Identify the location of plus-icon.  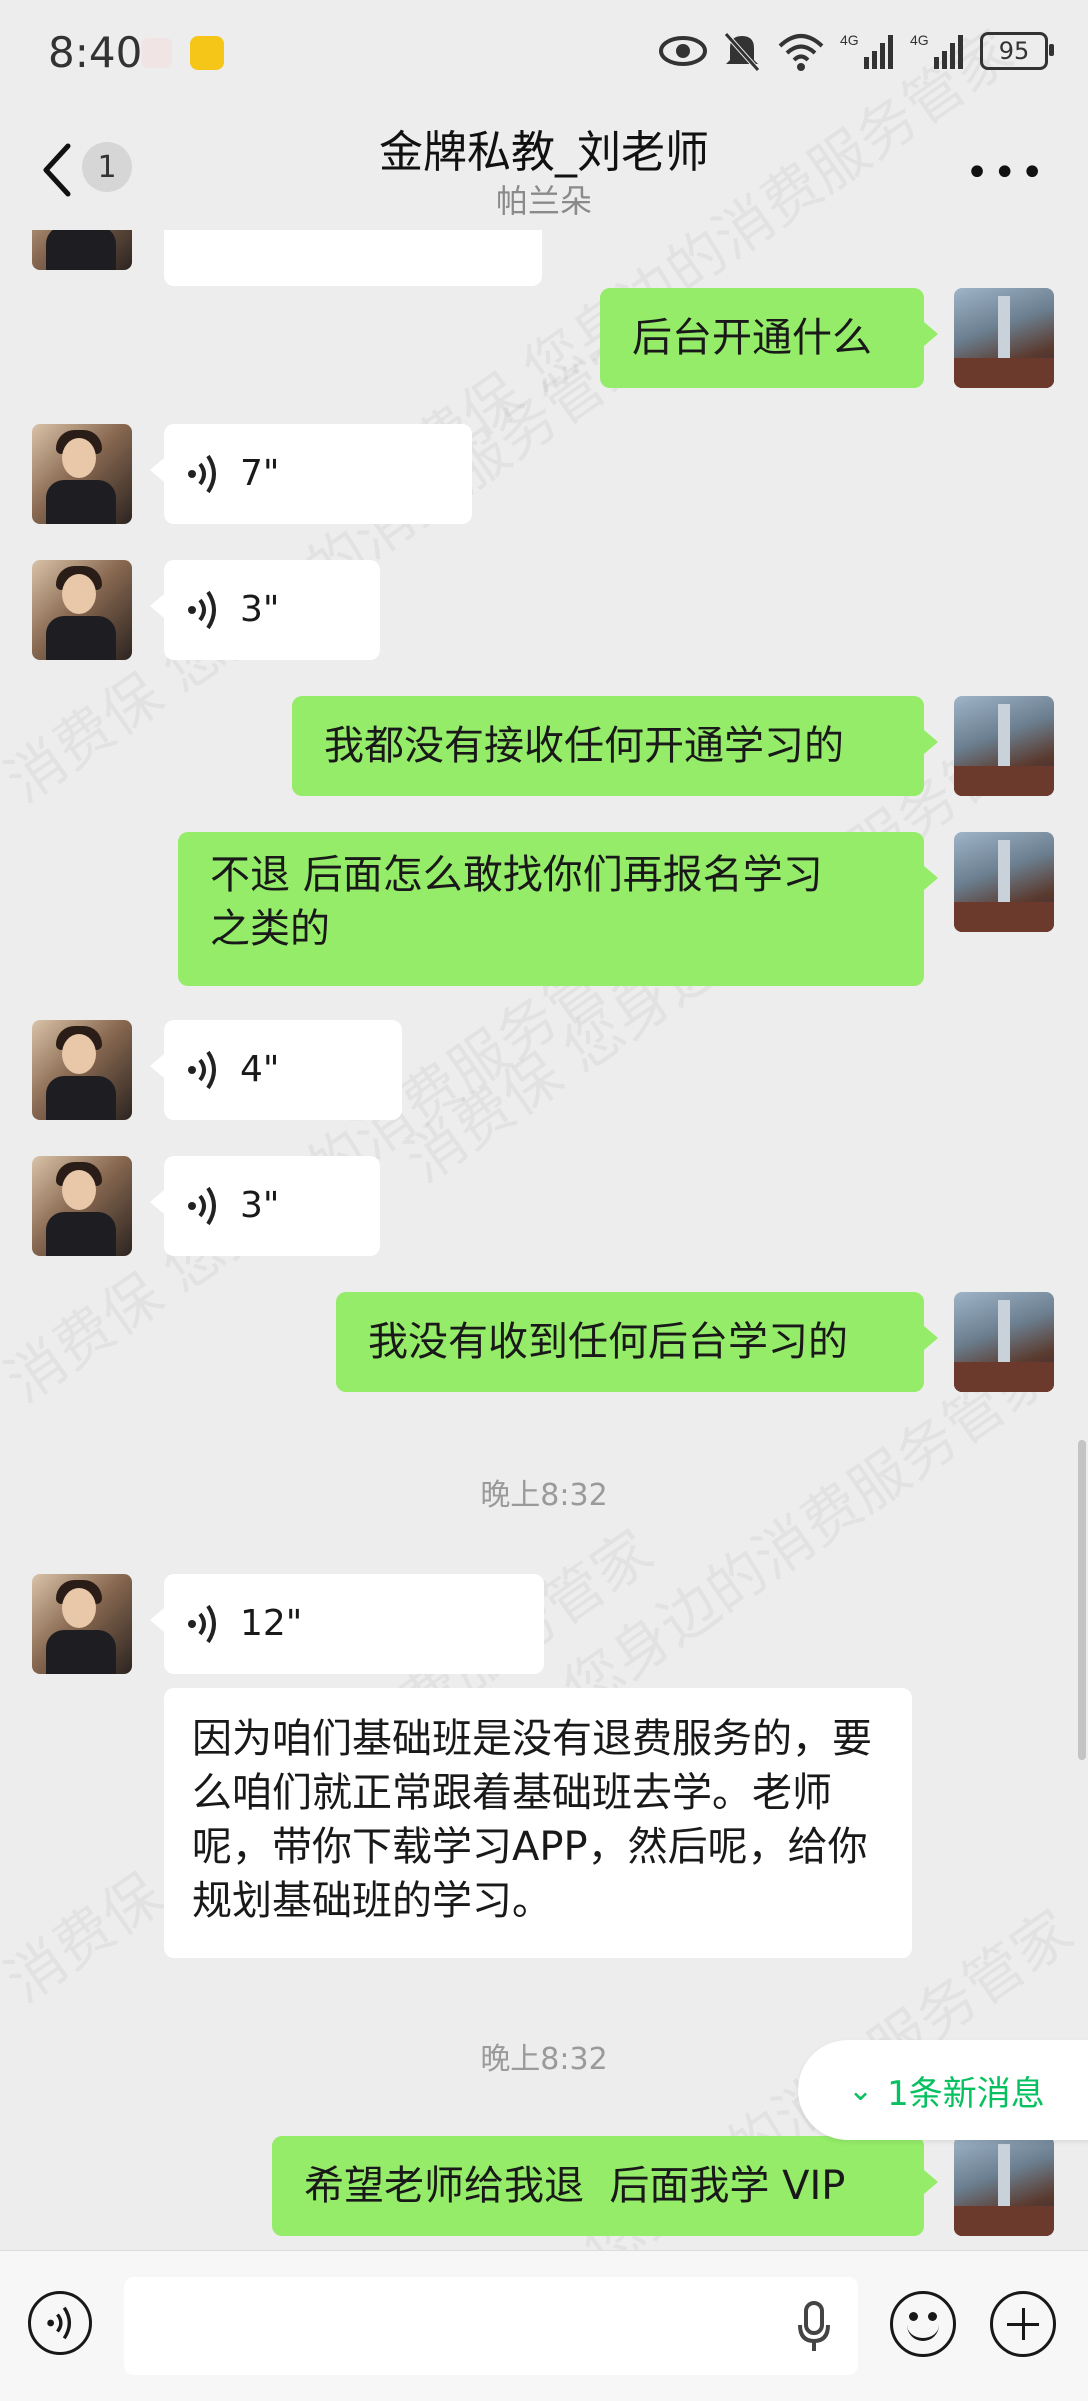
(1023, 2324).